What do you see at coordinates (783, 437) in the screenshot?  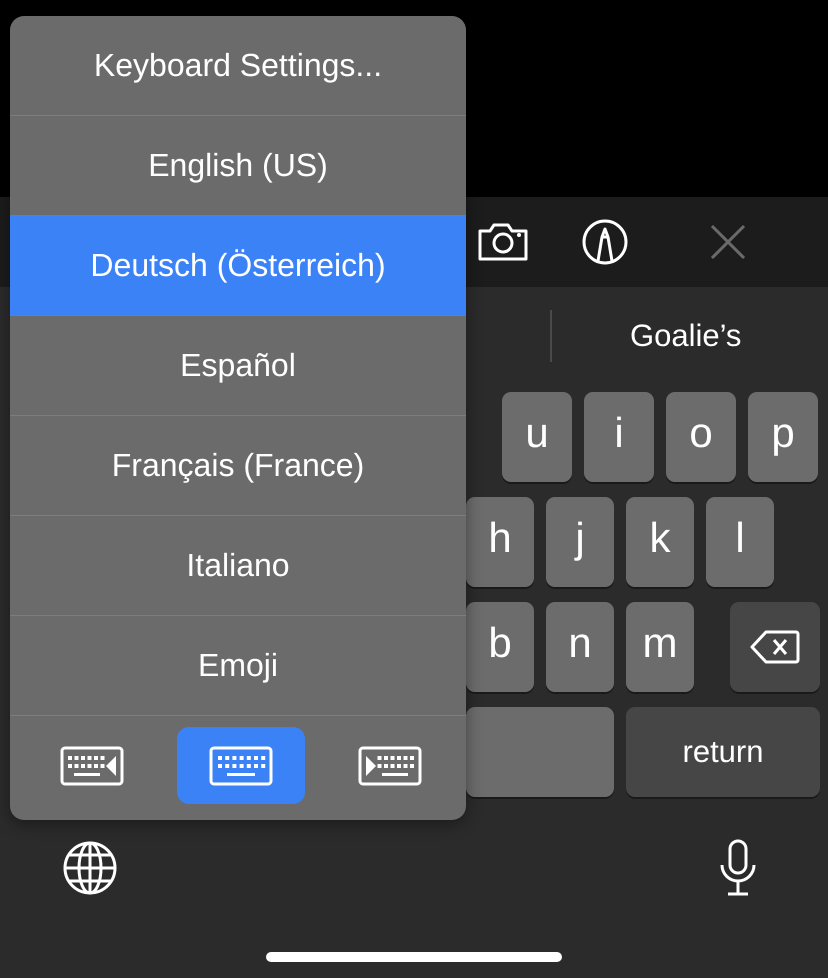 I see `key: p` at bounding box center [783, 437].